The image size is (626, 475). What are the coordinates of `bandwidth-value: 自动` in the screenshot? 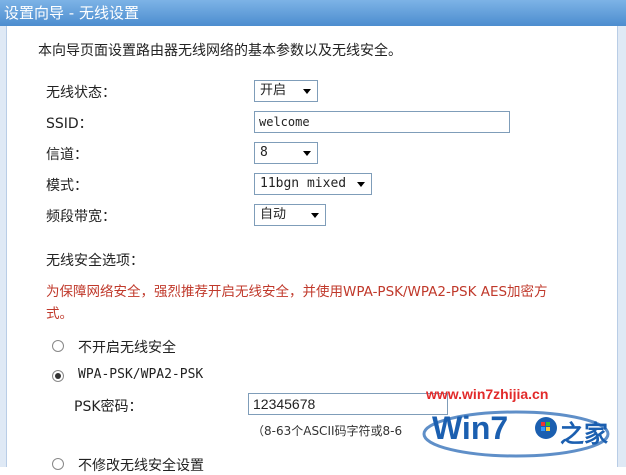 It's located at (273, 214).